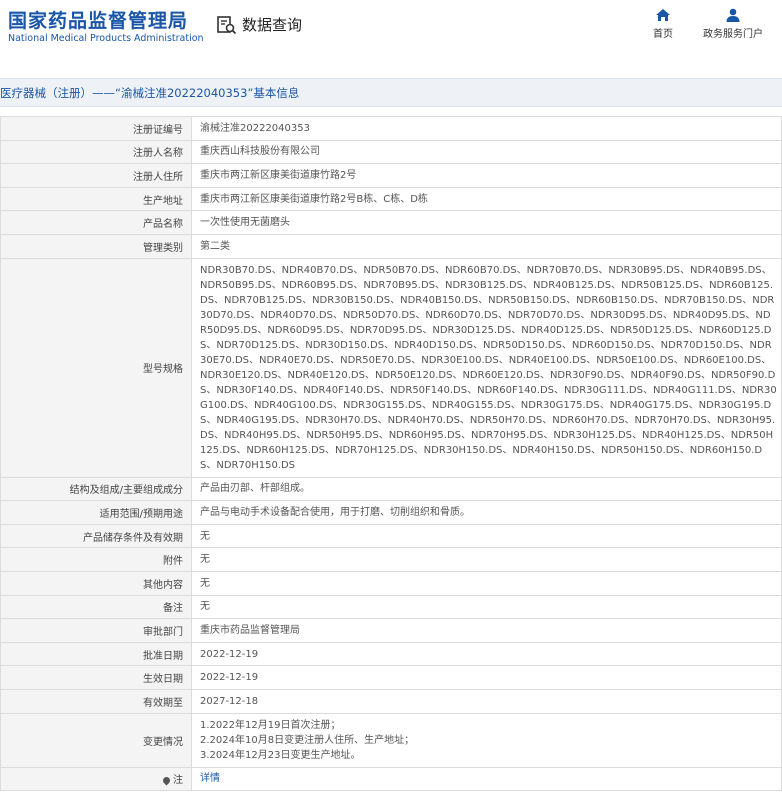  I want to click on field-label-text: 附件, so click(173, 562).